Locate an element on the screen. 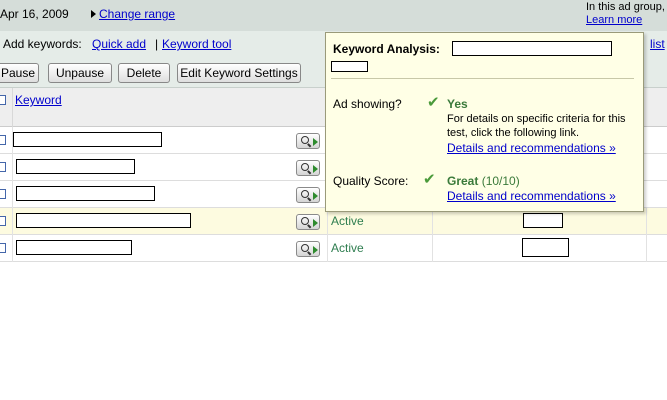 This screenshot has width=667, height=400. quick-add-link: Quick add is located at coordinates (119, 44).